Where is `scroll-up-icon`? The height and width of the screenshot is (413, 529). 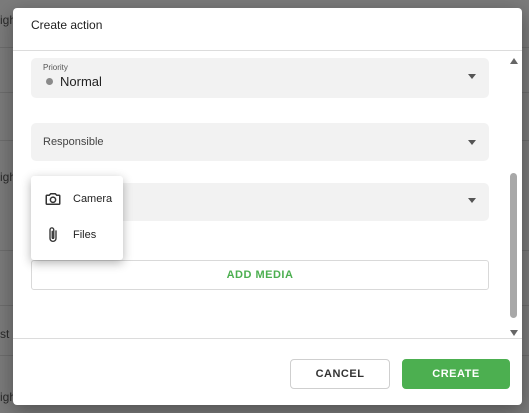
scroll-up-icon is located at coordinates (514, 61).